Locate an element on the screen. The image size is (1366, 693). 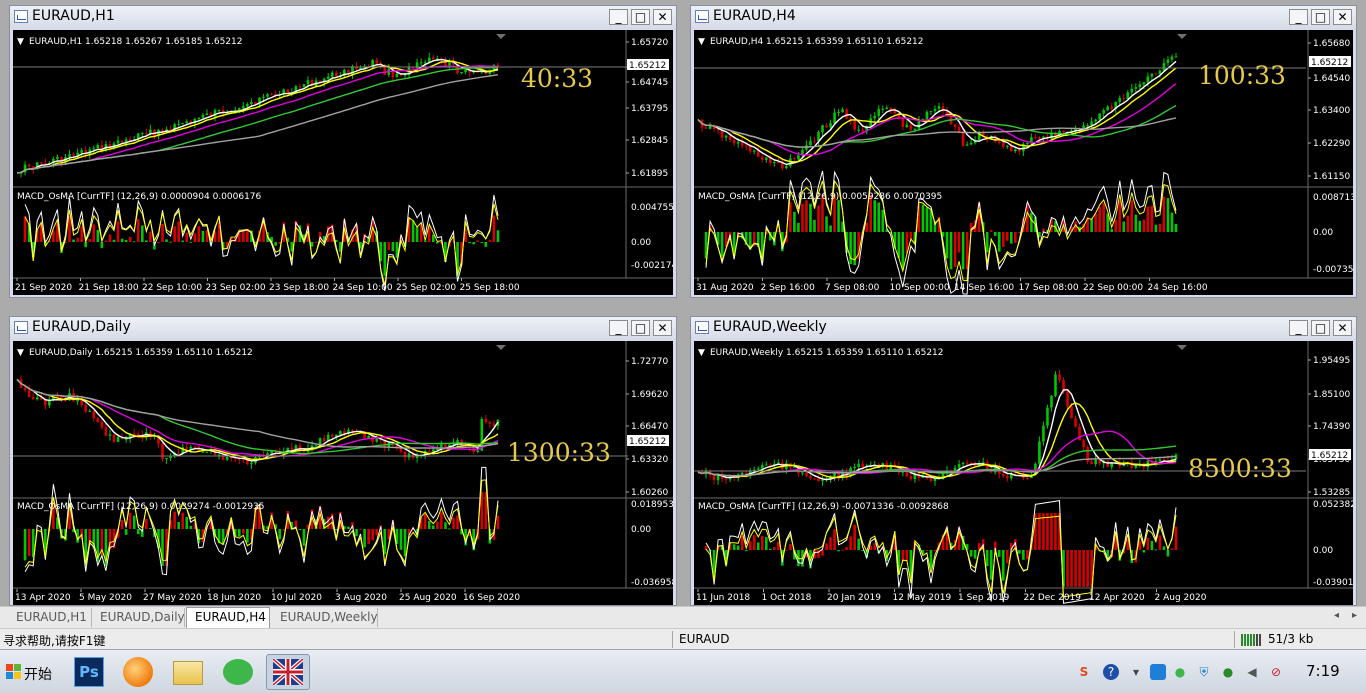
window-titlebar: EURAUD,H4 _ □ ✕ is located at coordinates (1023, 17).